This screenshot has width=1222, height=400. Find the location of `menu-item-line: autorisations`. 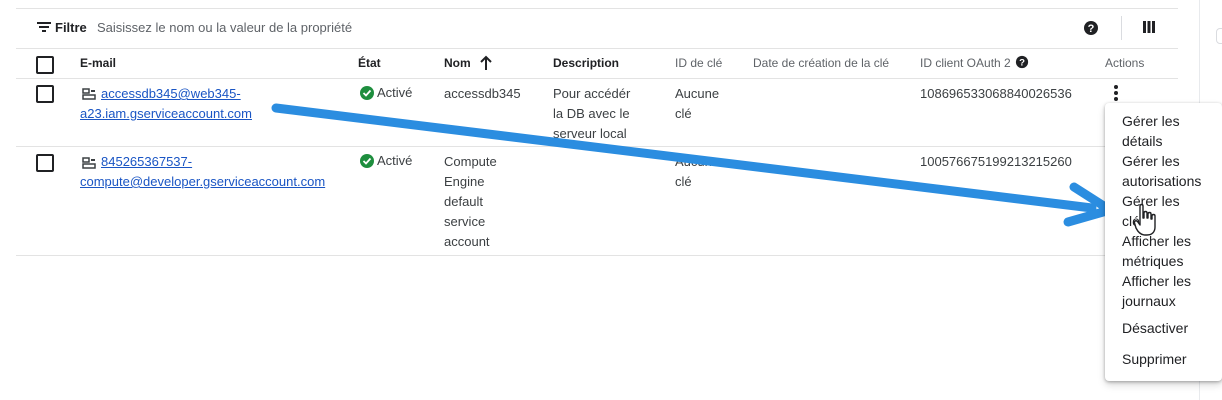

menu-item-line: autorisations is located at coordinates (1162, 181).